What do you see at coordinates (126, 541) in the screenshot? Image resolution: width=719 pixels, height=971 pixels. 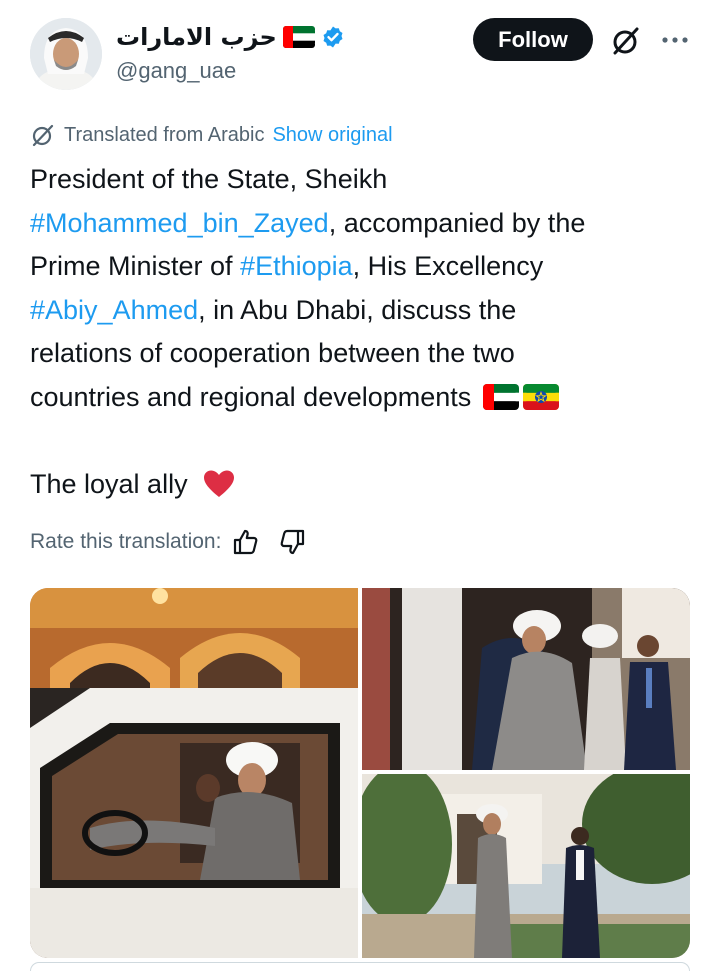 I see `rate-label: Rate this translation:` at bounding box center [126, 541].